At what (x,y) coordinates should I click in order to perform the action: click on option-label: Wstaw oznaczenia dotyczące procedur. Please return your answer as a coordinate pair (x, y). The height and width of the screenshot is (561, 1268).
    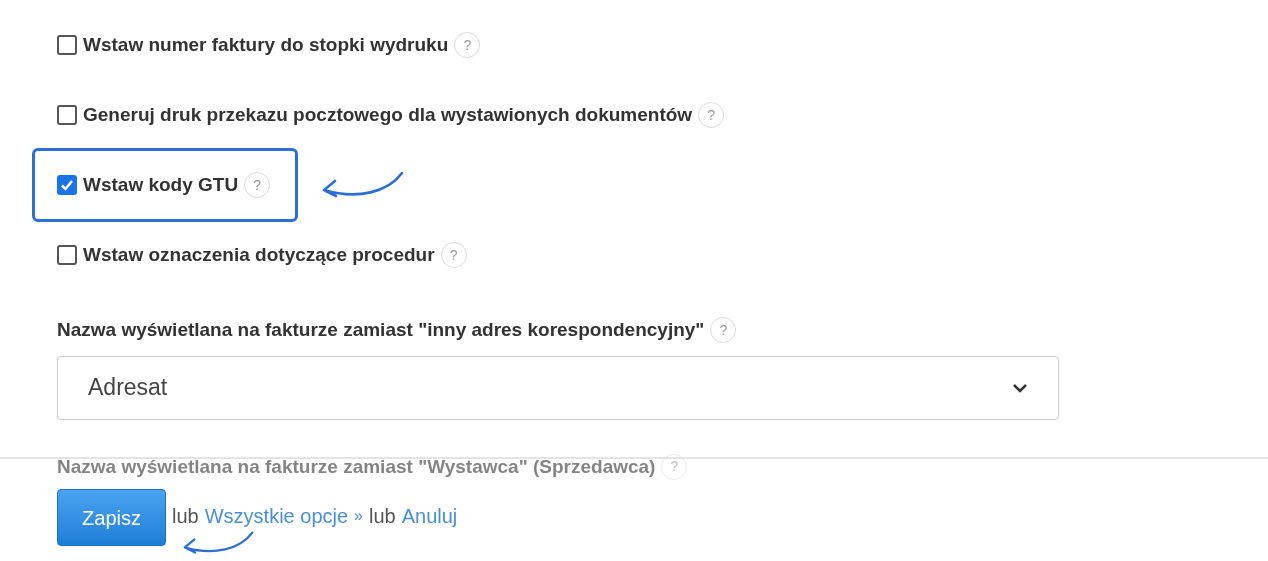
    Looking at the image, I should click on (259, 254).